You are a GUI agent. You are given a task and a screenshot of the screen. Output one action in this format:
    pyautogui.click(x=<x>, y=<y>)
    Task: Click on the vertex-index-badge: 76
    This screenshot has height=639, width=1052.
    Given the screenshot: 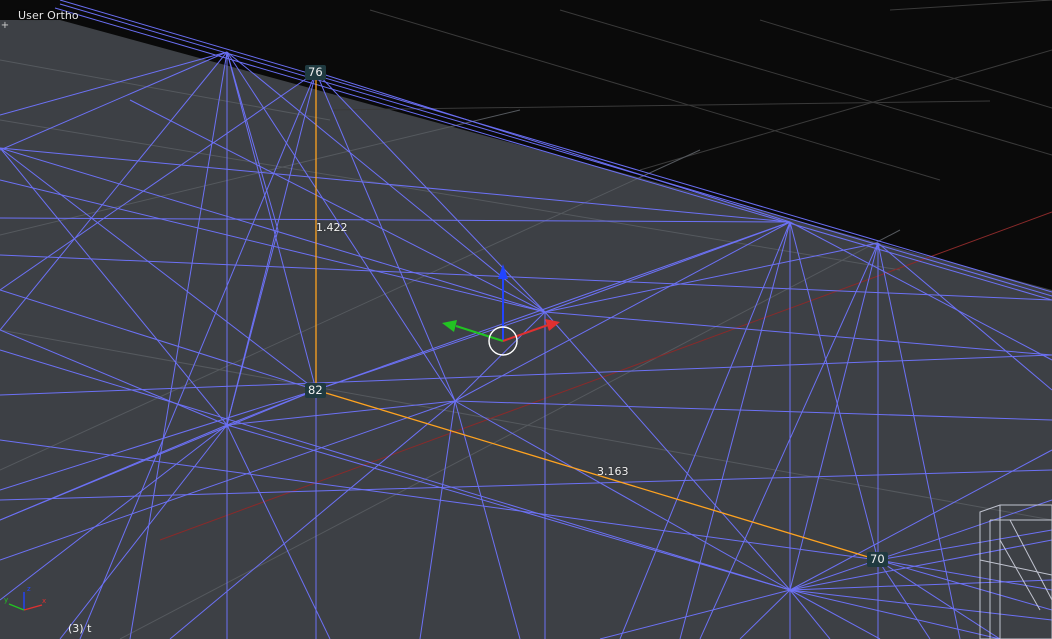 What is the action you would take?
    pyautogui.click(x=315, y=72)
    